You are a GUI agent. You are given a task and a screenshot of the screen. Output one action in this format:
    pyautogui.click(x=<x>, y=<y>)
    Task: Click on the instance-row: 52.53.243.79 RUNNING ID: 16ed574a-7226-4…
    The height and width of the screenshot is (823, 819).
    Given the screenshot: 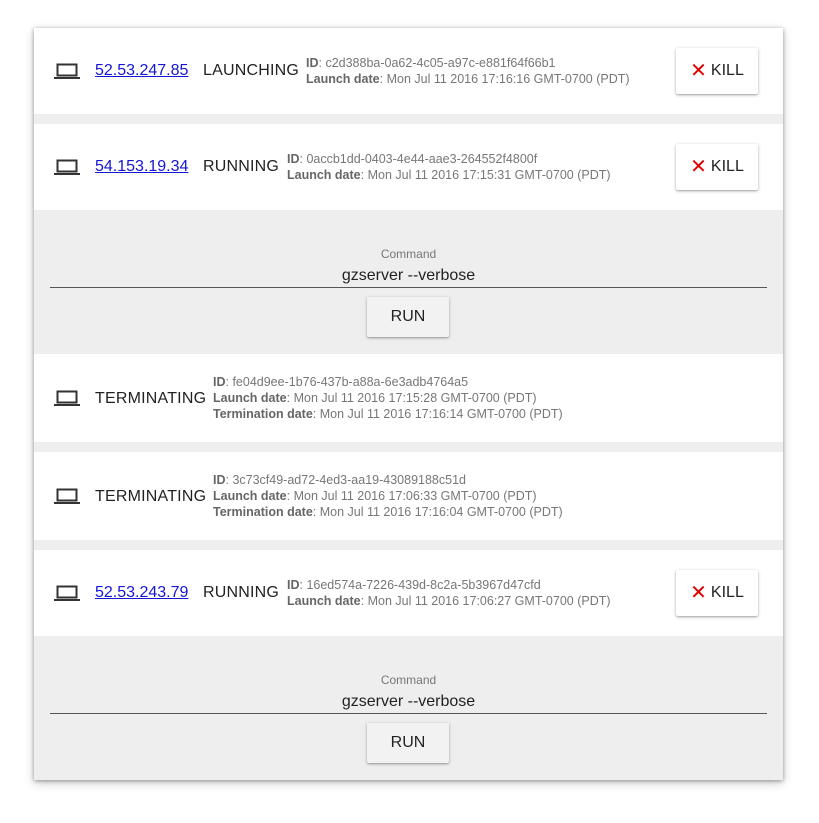 What is the action you would take?
    pyautogui.click(x=408, y=593)
    